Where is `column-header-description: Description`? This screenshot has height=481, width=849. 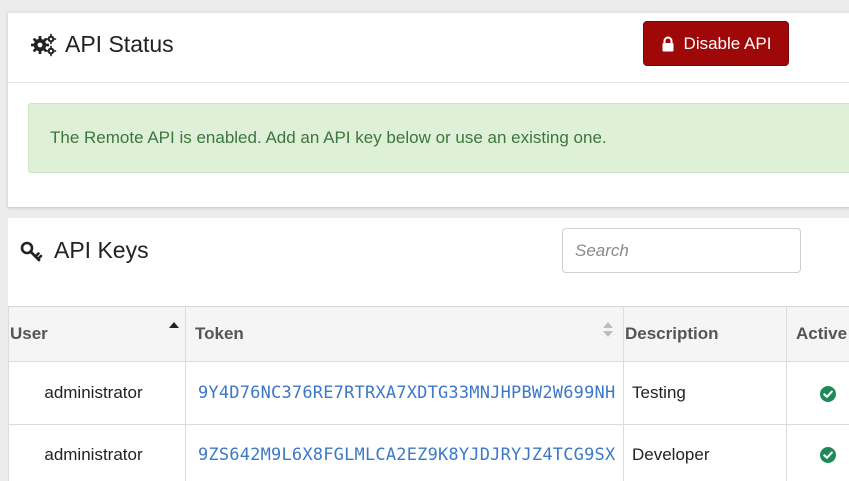 column-header-description: Description is located at coordinates (705, 334).